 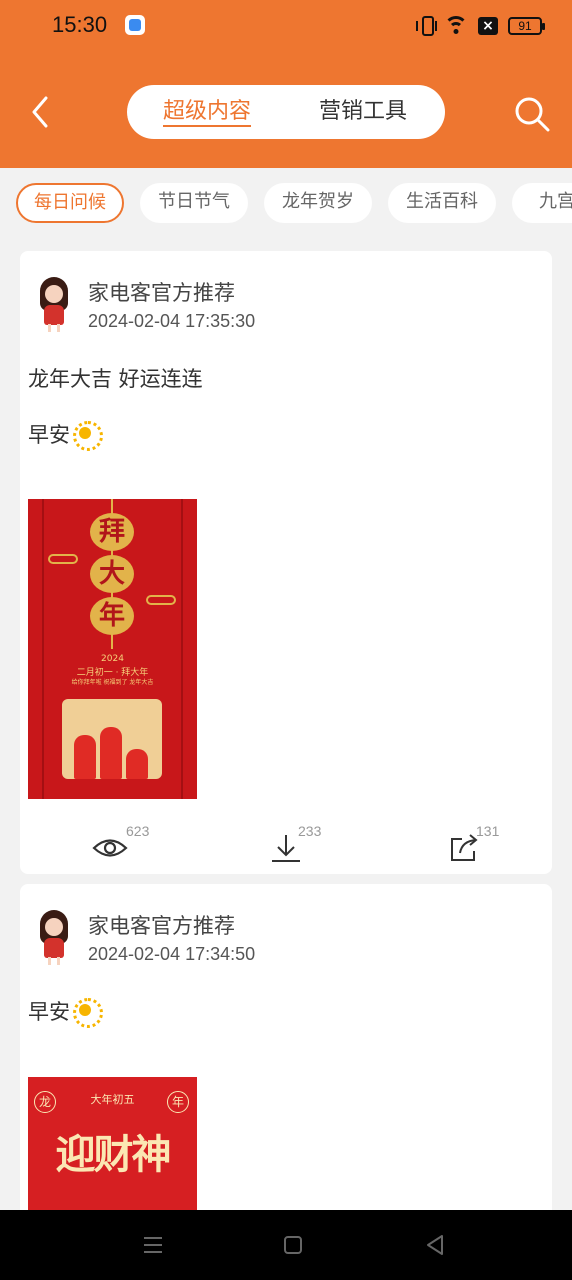 I want to click on back-button, so click(x=44, y=112).